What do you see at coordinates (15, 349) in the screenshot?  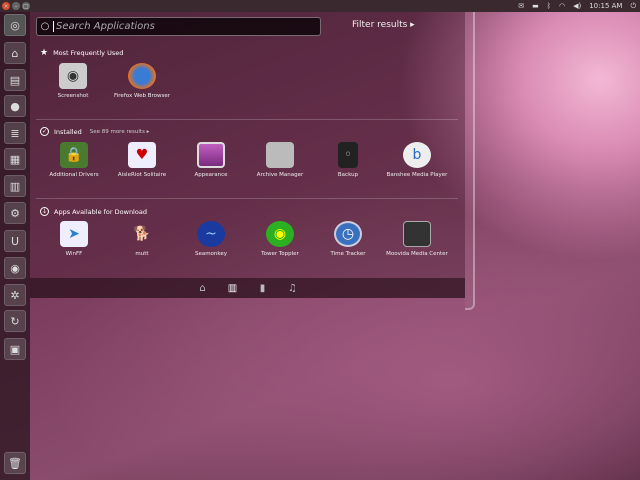 I see `workspaces-icon: ▣` at bounding box center [15, 349].